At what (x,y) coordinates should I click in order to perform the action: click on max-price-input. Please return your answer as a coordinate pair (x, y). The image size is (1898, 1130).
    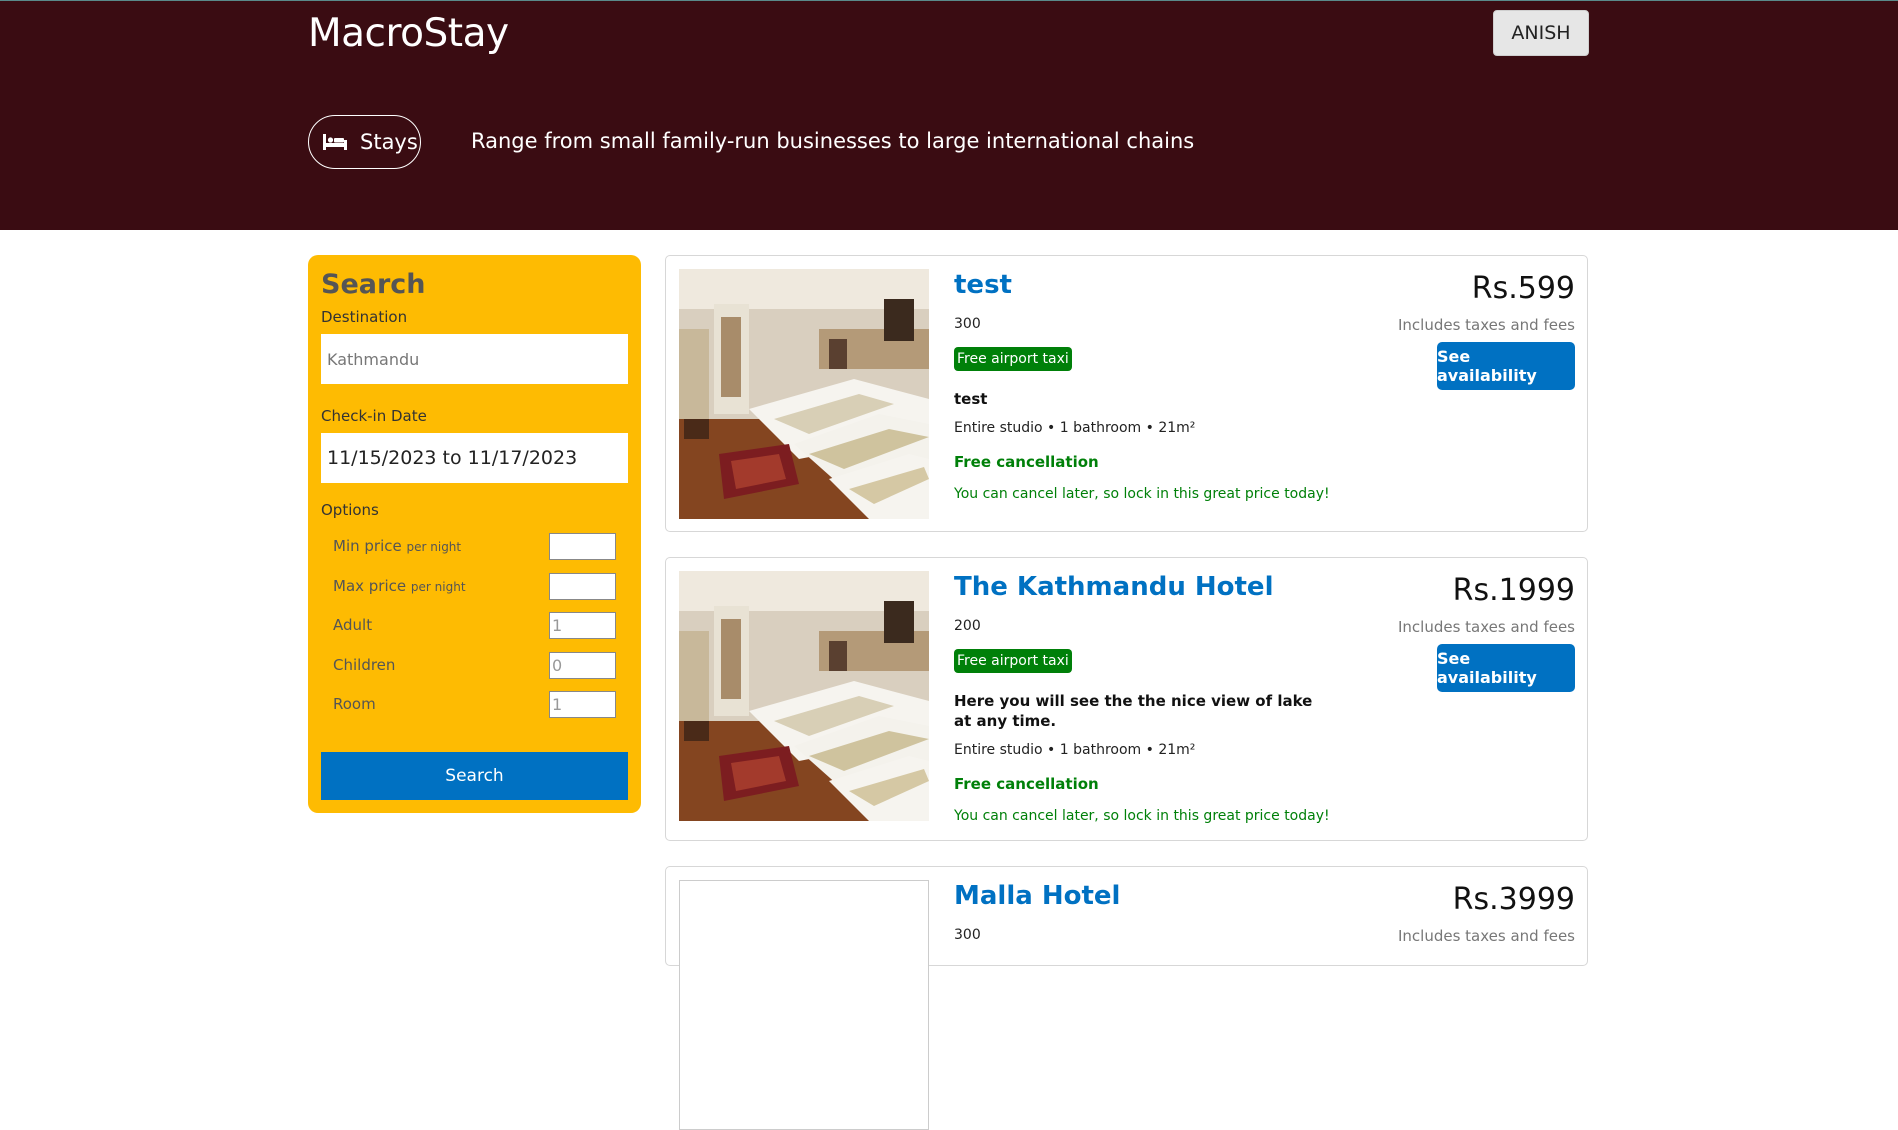
    Looking at the image, I should click on (582, 586).